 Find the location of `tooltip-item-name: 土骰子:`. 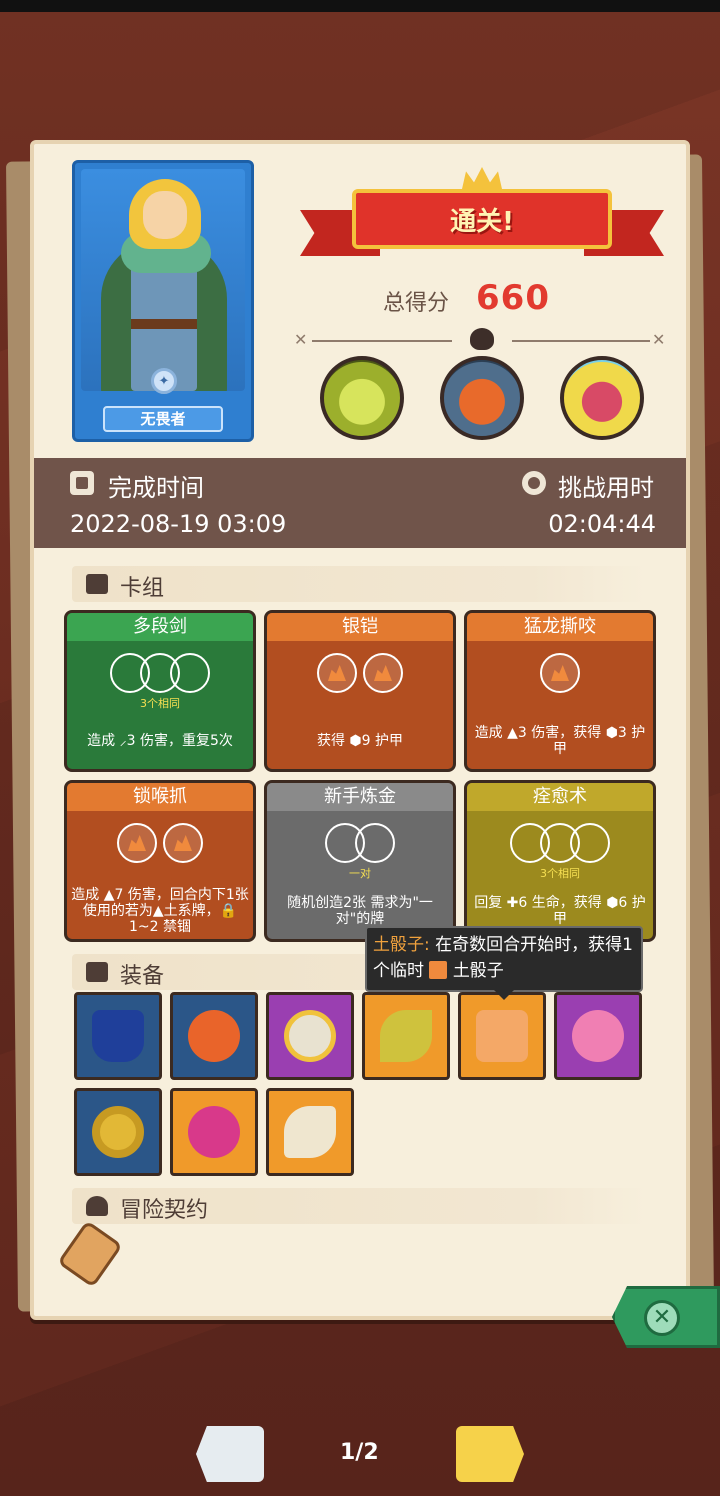

tooltip-item-name: 土骰子: is located at coordinates (401, 945).